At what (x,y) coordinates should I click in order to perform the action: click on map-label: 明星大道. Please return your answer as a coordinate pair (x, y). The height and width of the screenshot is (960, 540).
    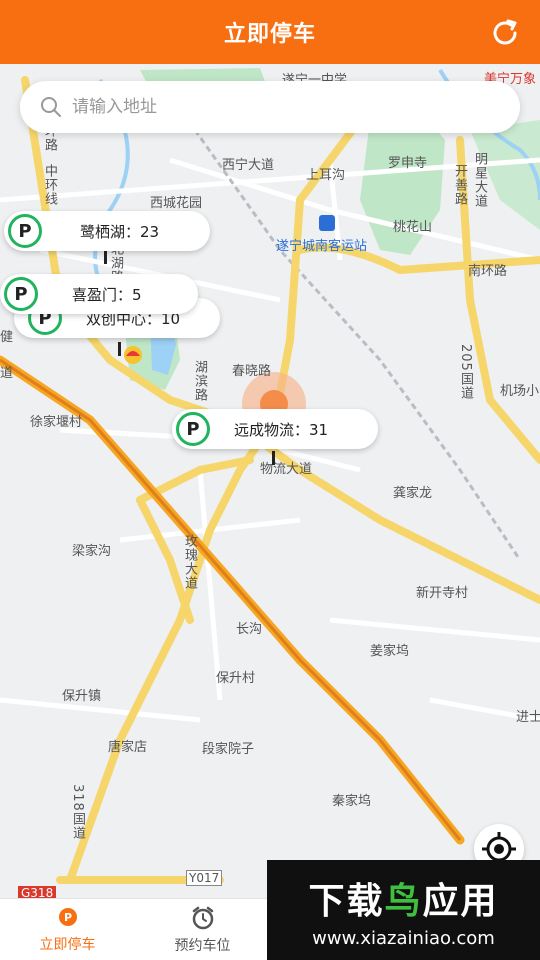
    Looking at the image, I should click on (479, 180).